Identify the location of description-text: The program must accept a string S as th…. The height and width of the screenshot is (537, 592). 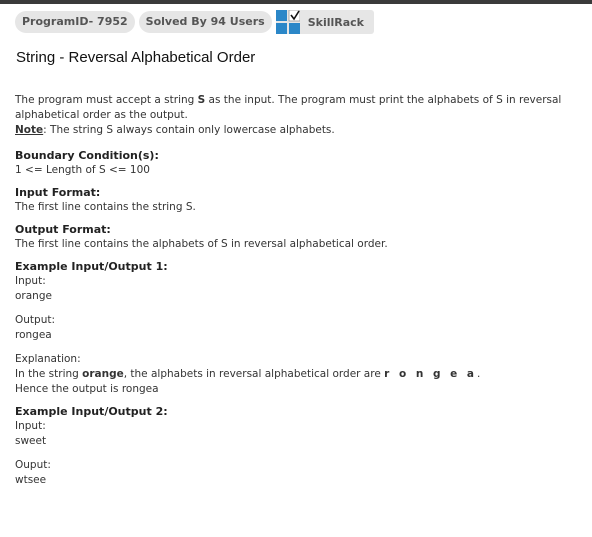
(297, 108).